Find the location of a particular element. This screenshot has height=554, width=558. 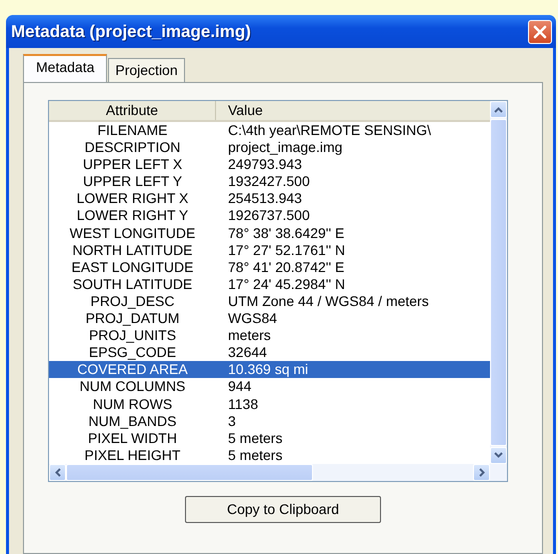

tab: Projection is located at coordinates (146, 70).